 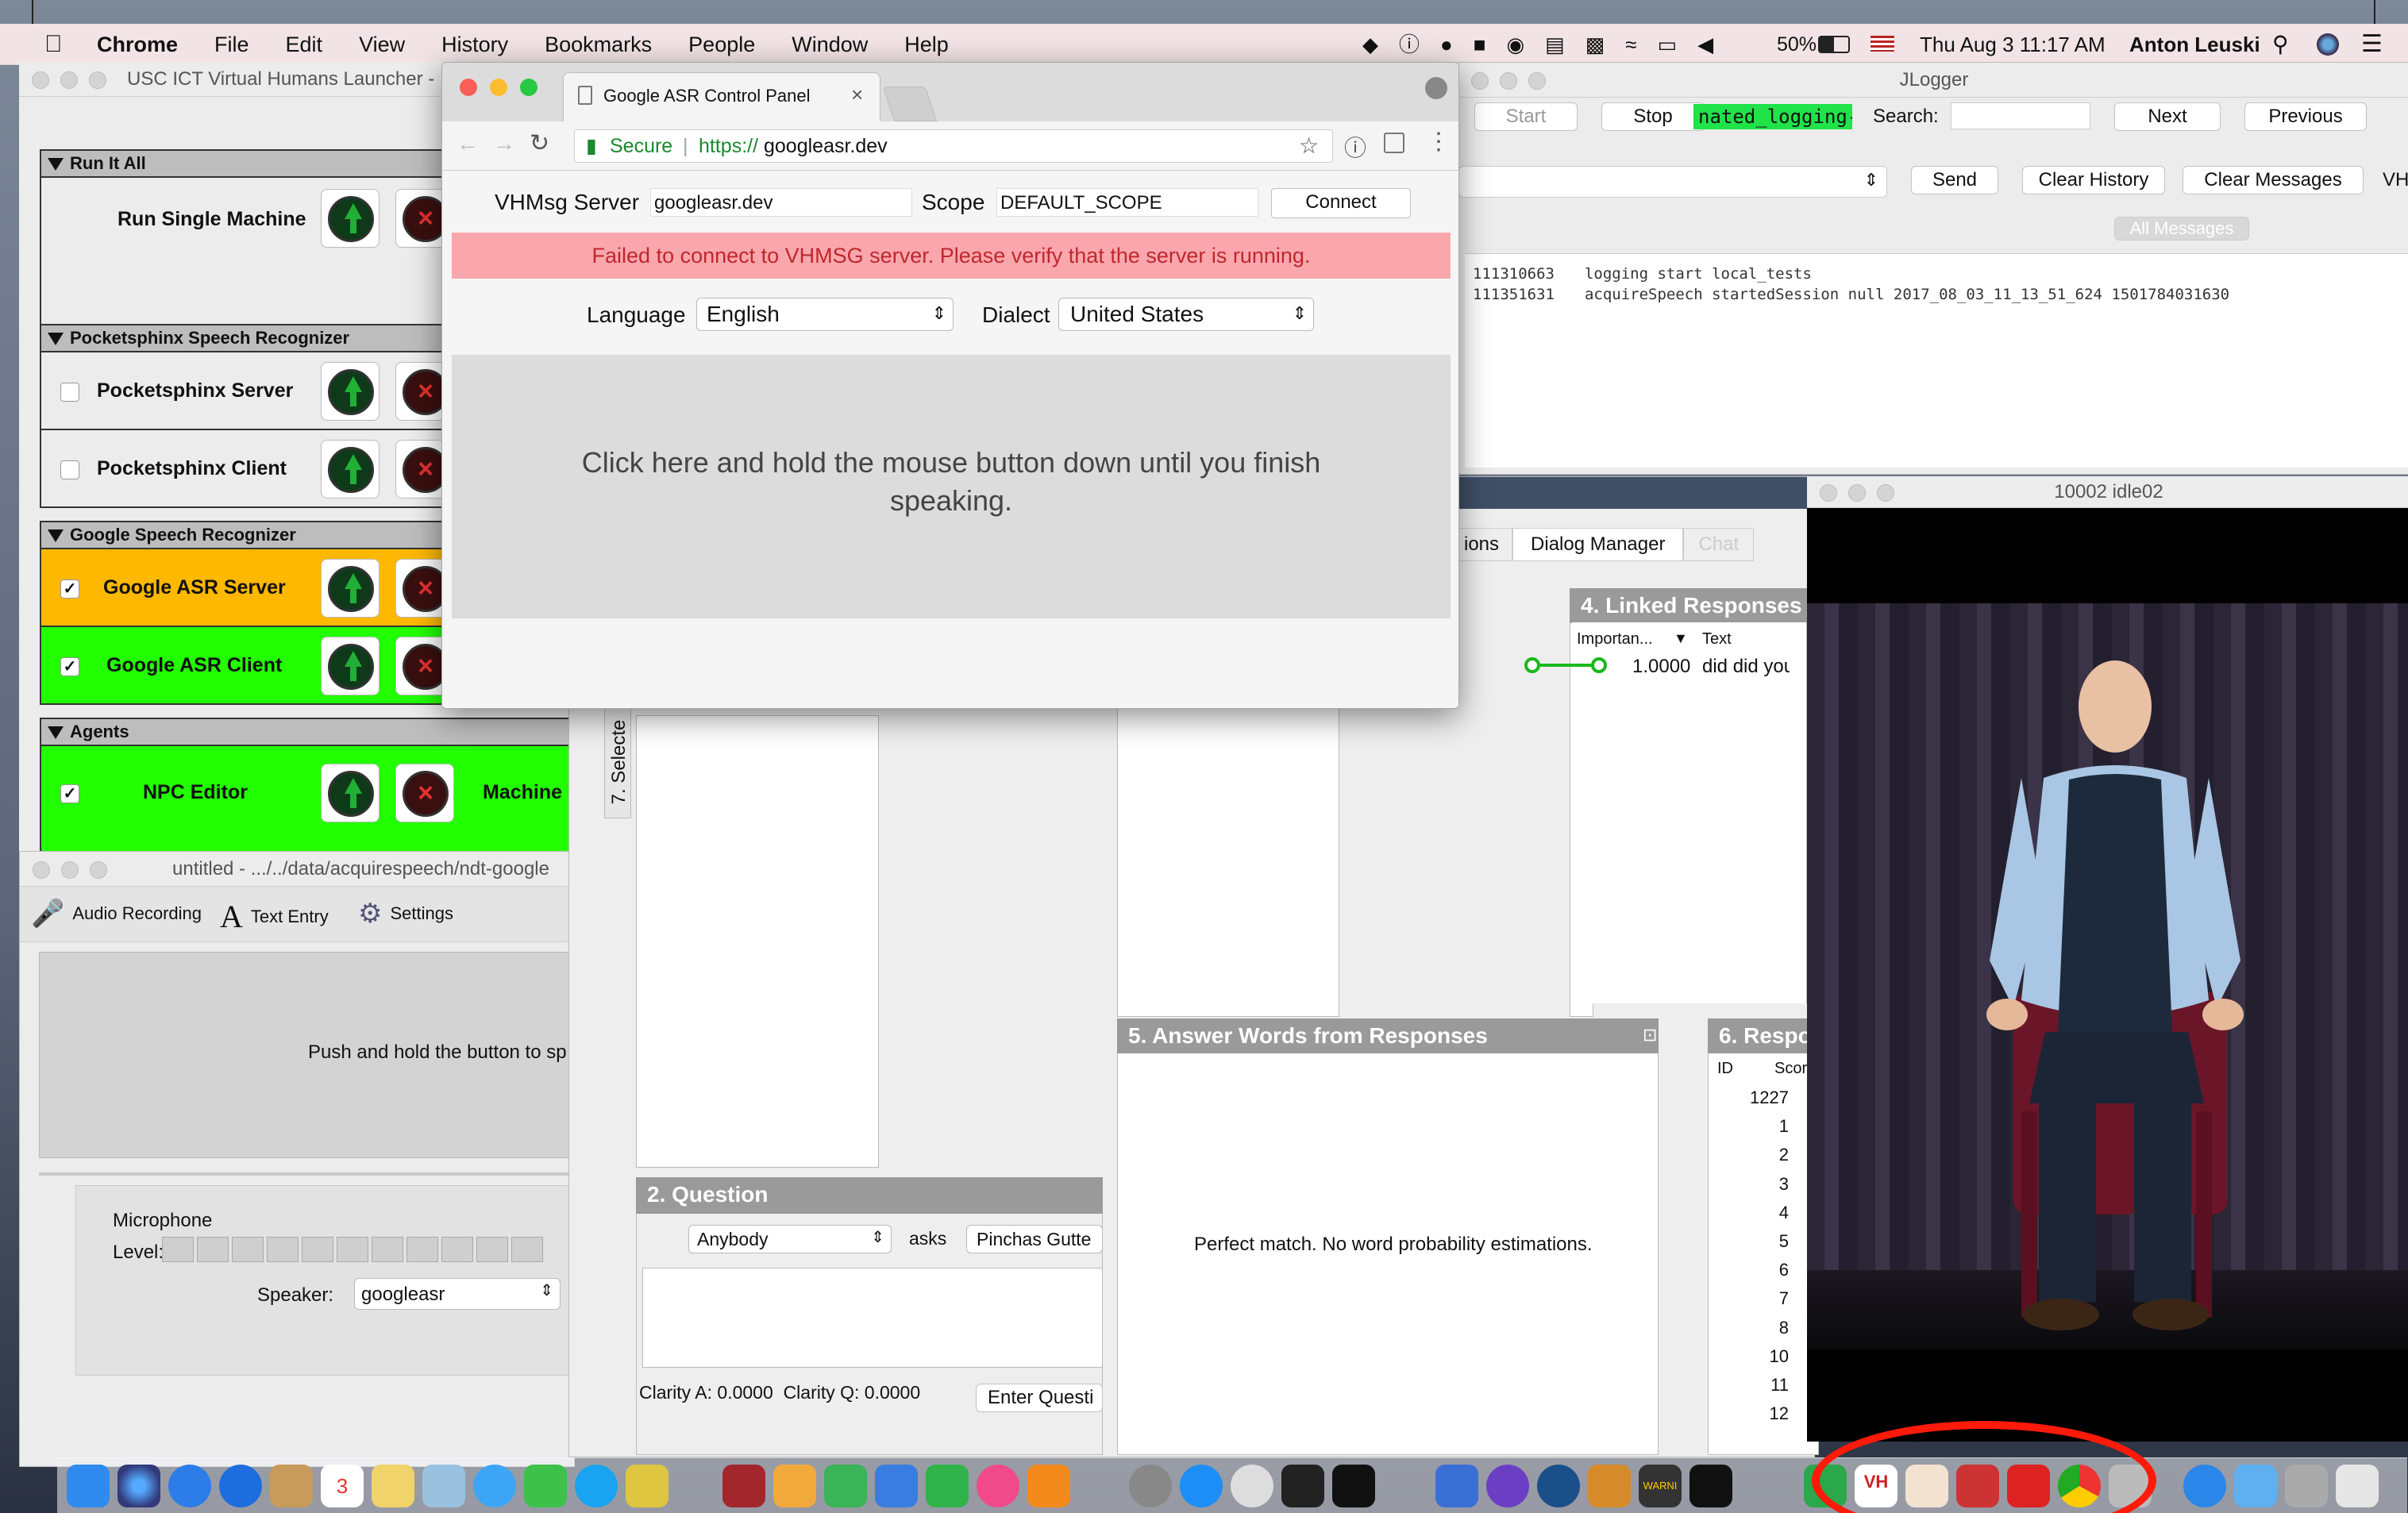 What do you see at coordinates (998, 1486) in the screenshot?
I see `itunes-icon` at bounding box center [998, 1486].